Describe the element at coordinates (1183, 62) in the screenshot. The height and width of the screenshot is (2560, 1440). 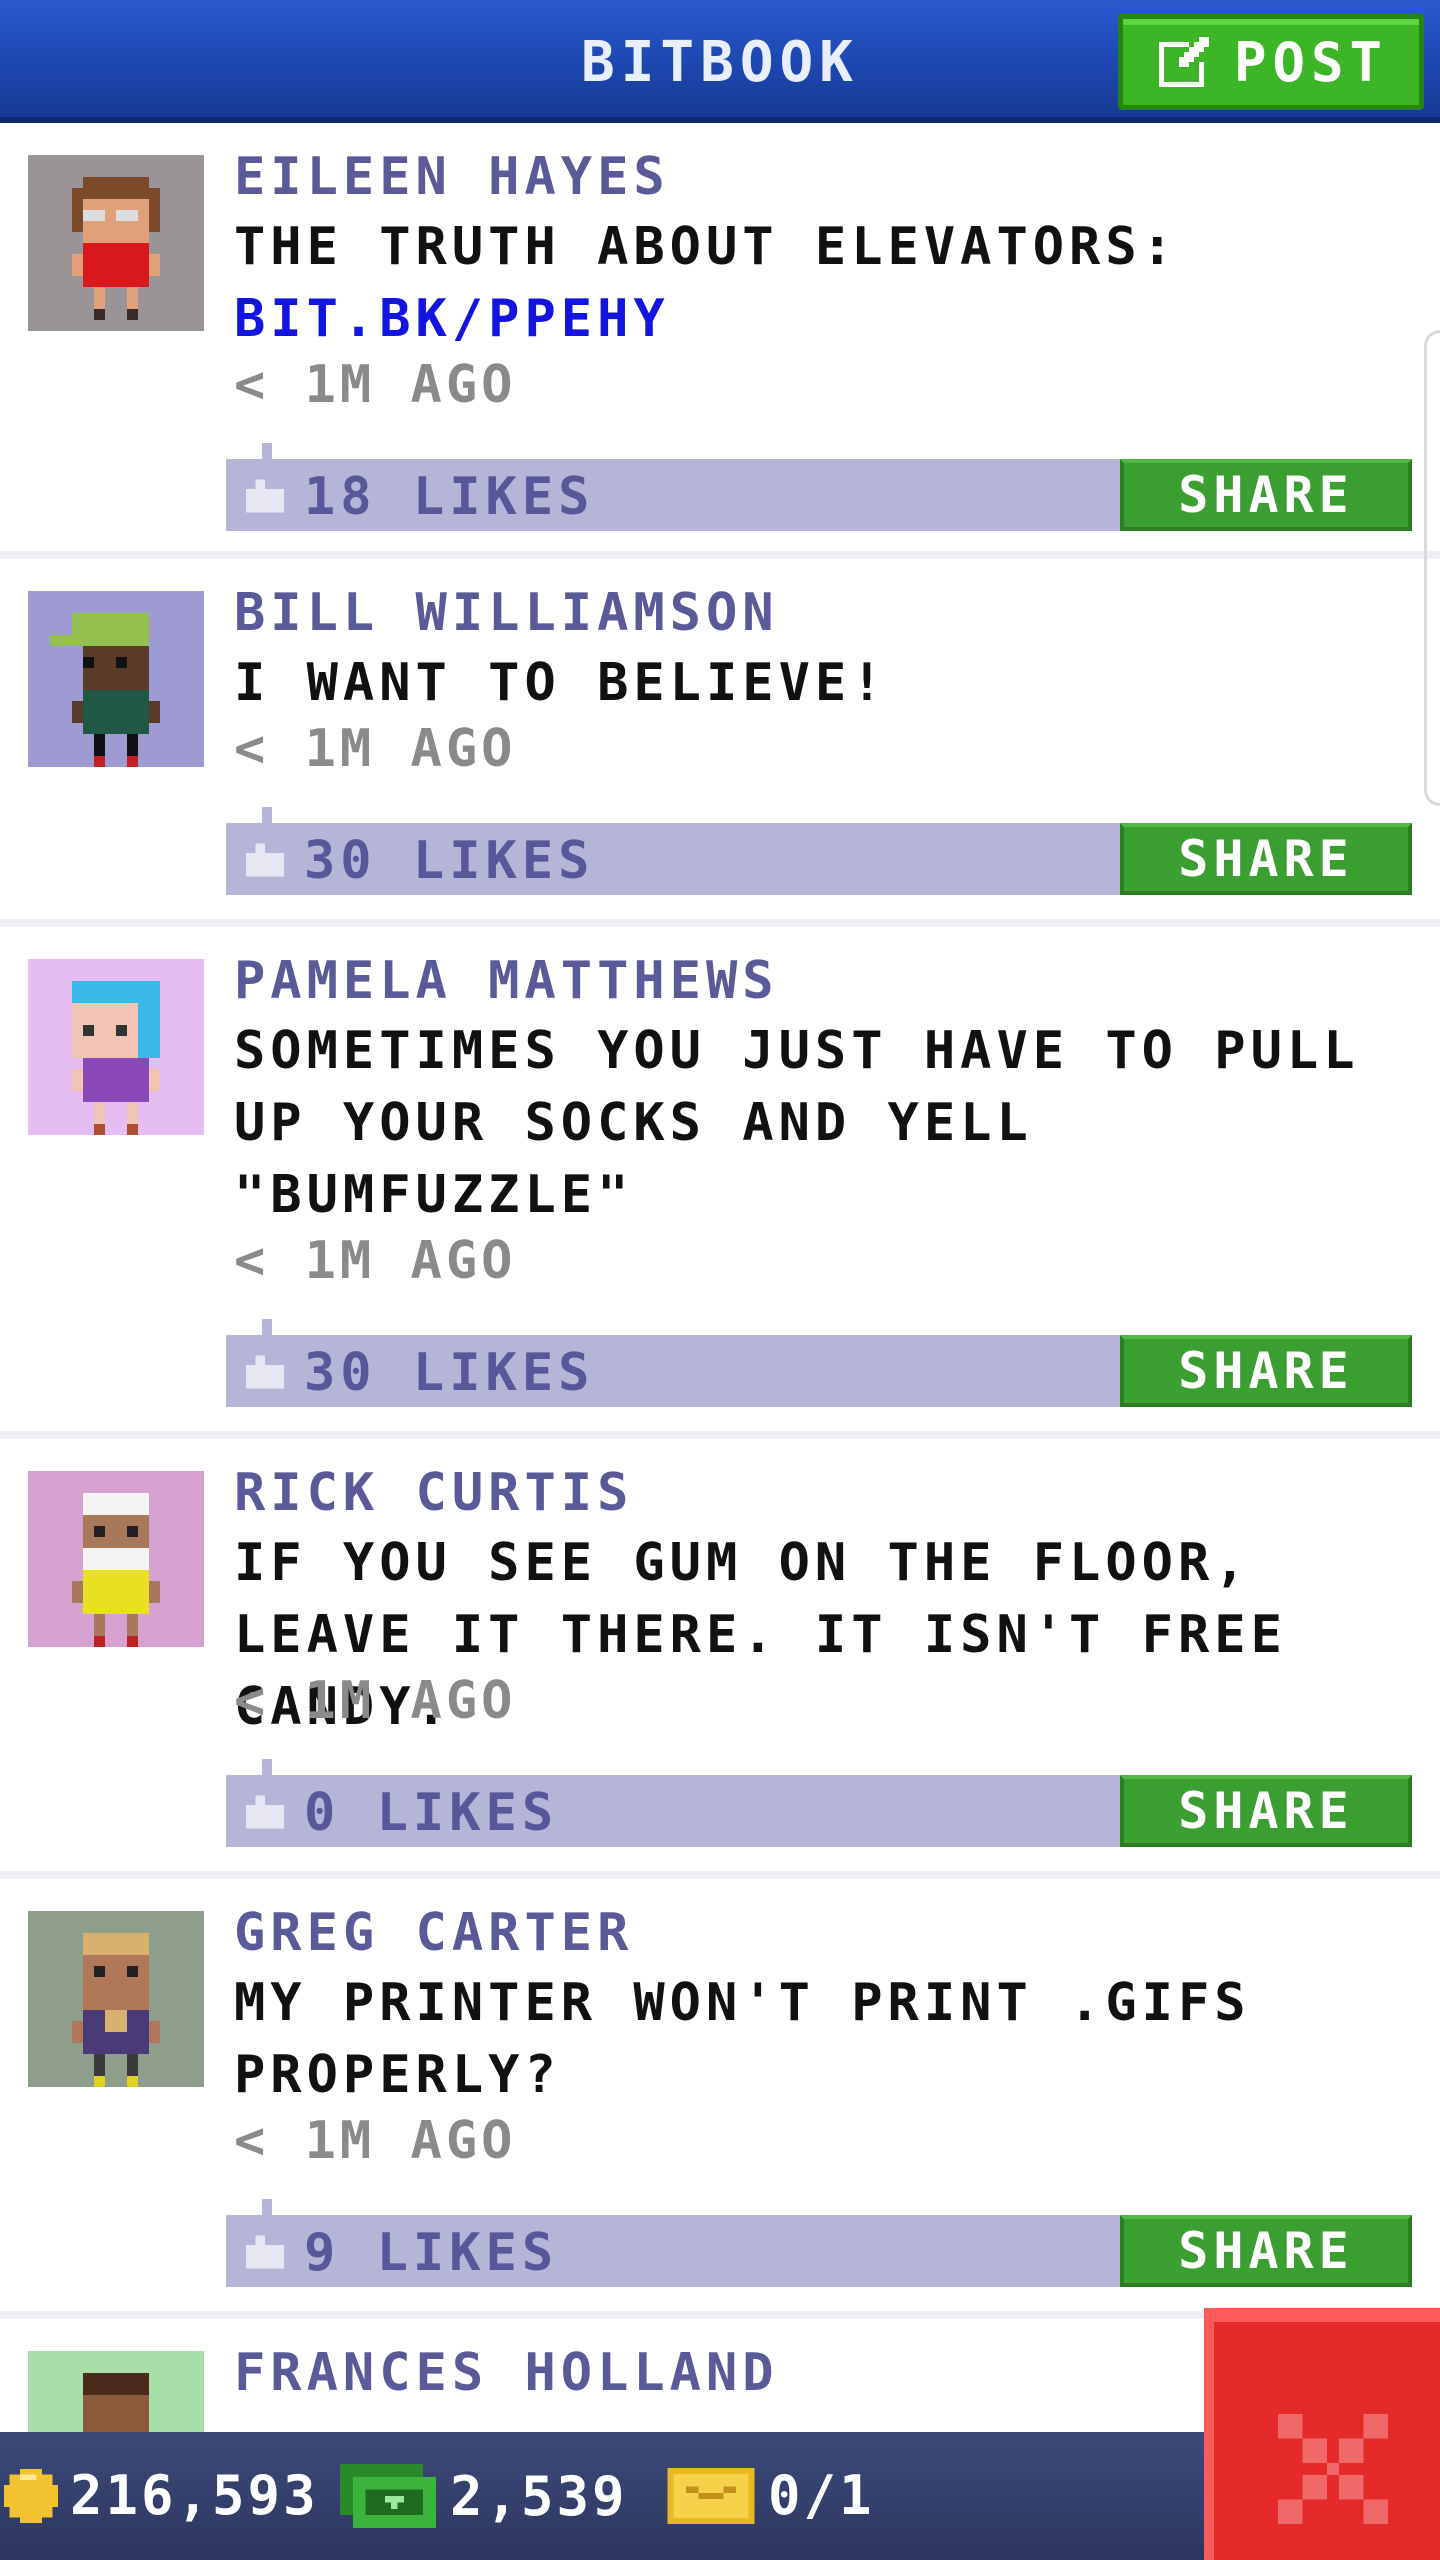
I see `edit-icon` at that location.